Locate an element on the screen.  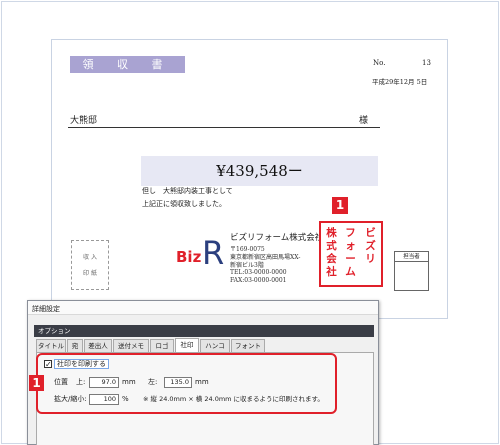
receipt-no-value: 13 is located at coordinates (426, 63).